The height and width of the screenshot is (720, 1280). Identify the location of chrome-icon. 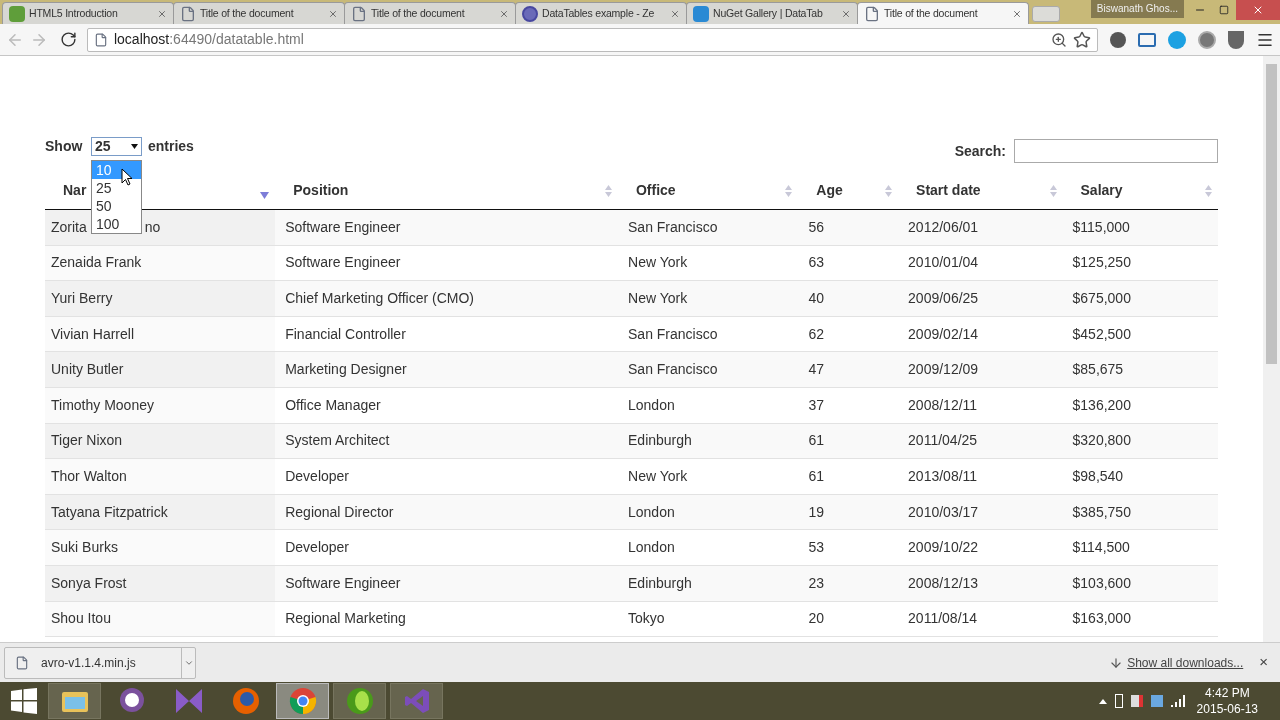
(302, 701).